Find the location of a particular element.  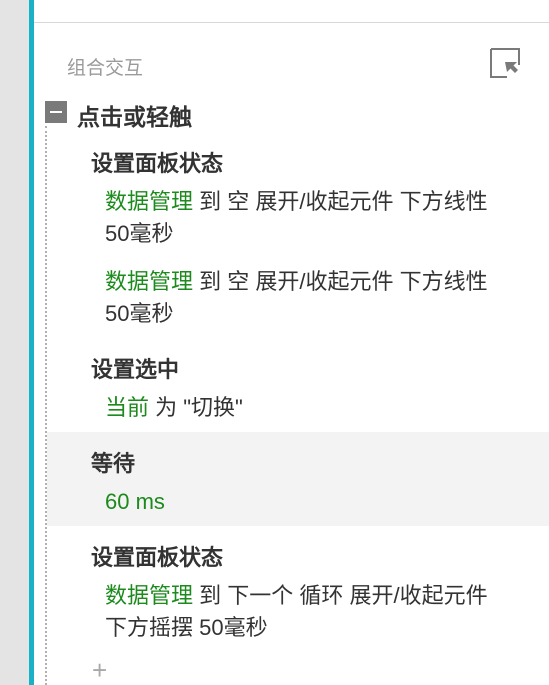

group-title: 组合交互 is located at coordinates (105, 68).